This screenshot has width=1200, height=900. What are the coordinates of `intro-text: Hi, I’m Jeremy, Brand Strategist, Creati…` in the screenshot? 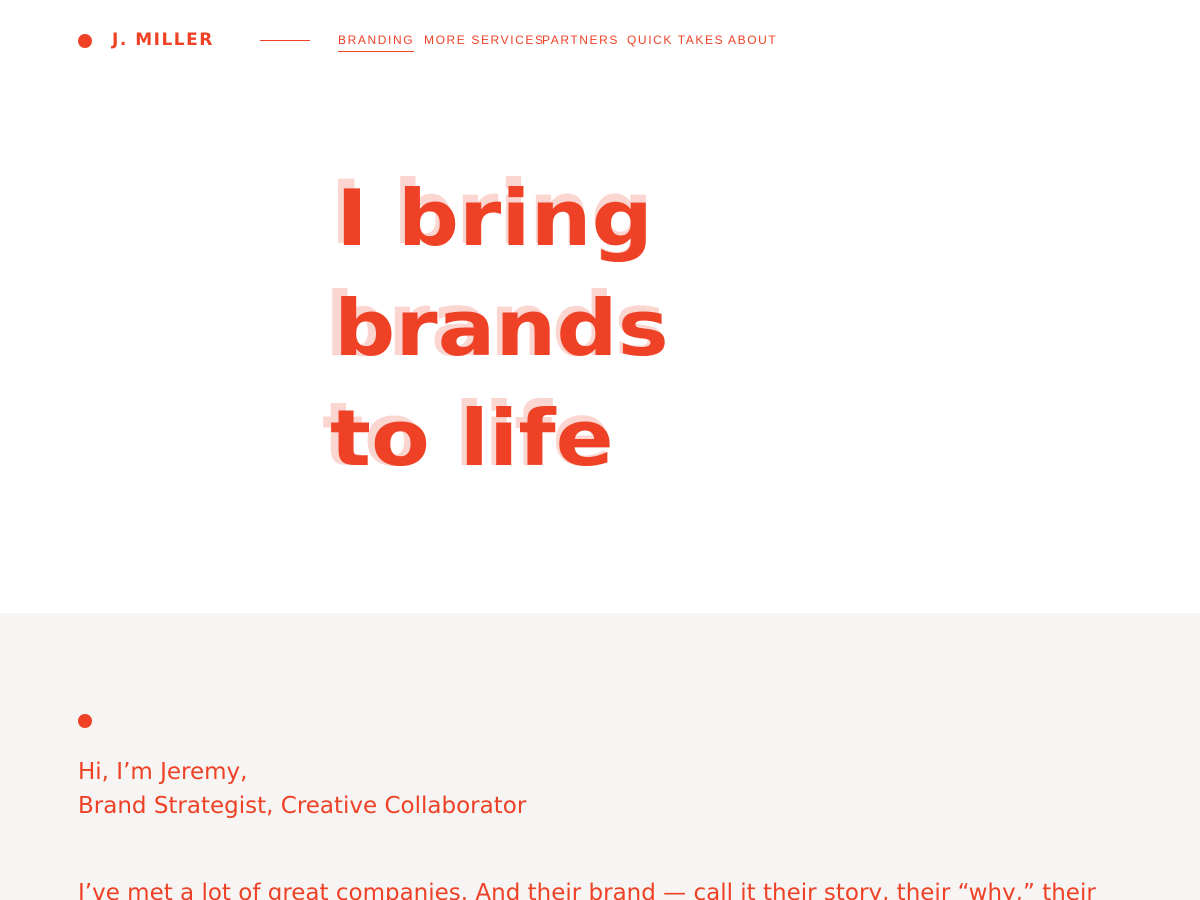 It's located at (302, 789).